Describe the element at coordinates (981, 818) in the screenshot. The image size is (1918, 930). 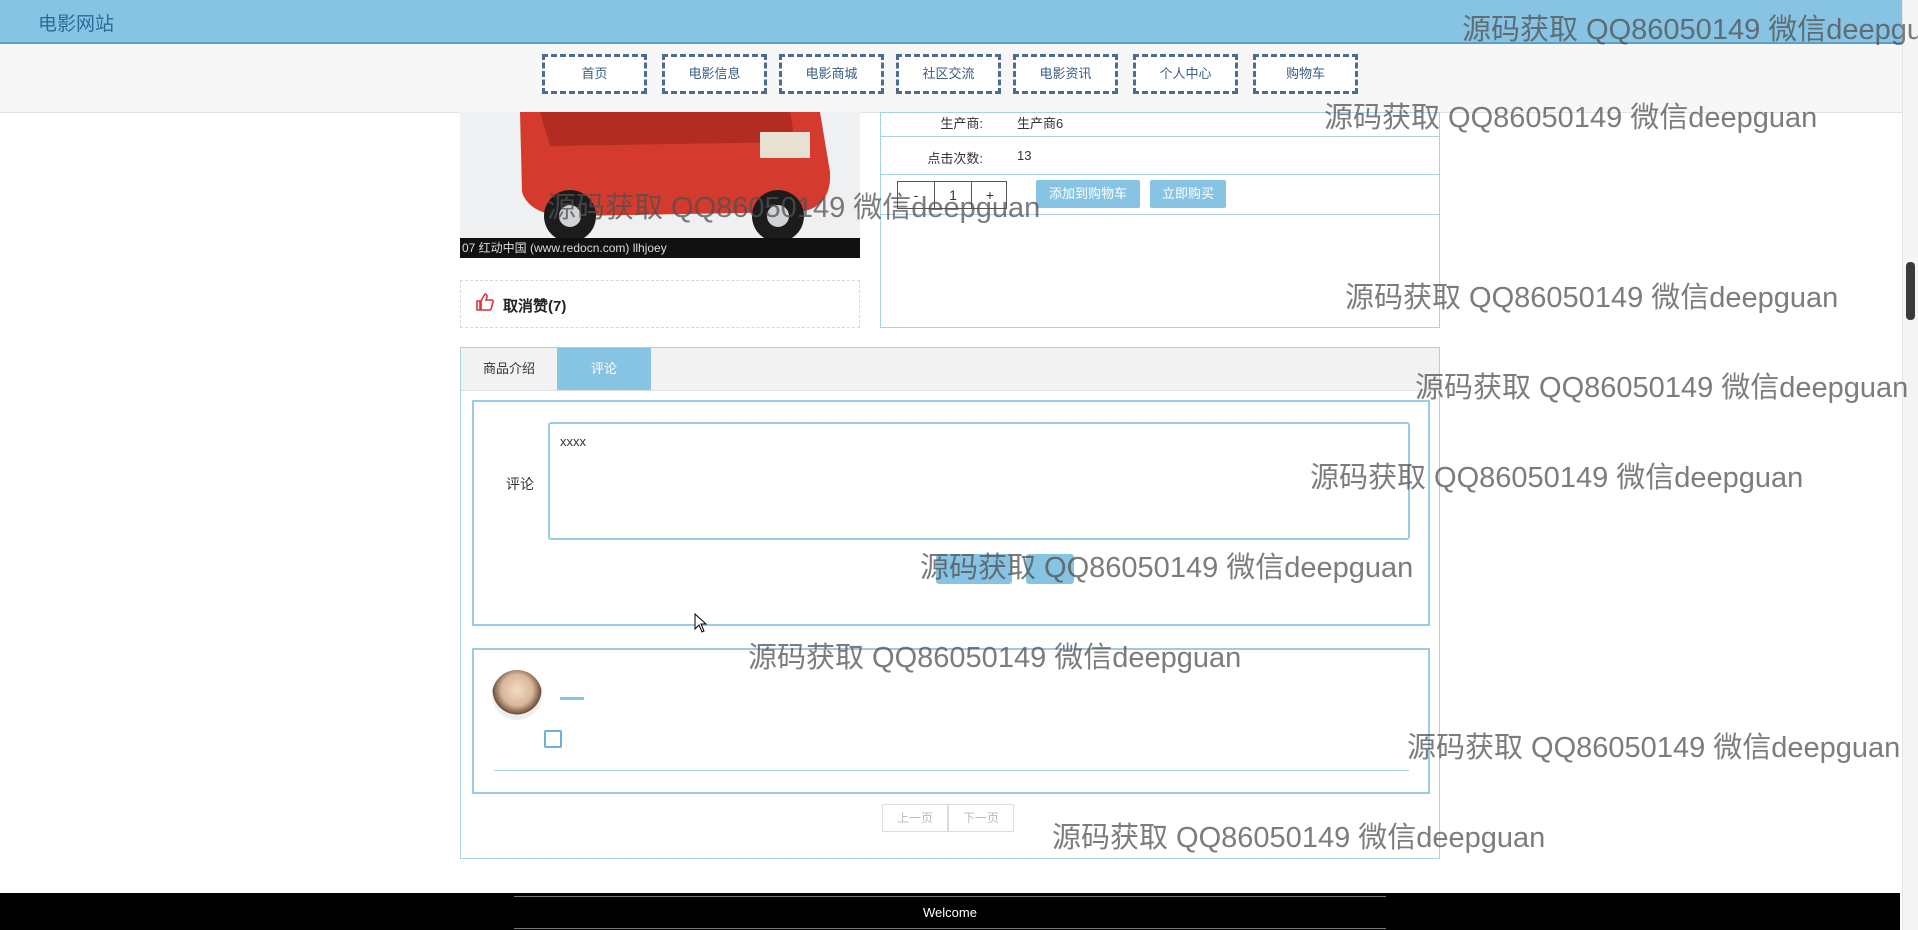
I see `next-page-button: 下一页` at that location.